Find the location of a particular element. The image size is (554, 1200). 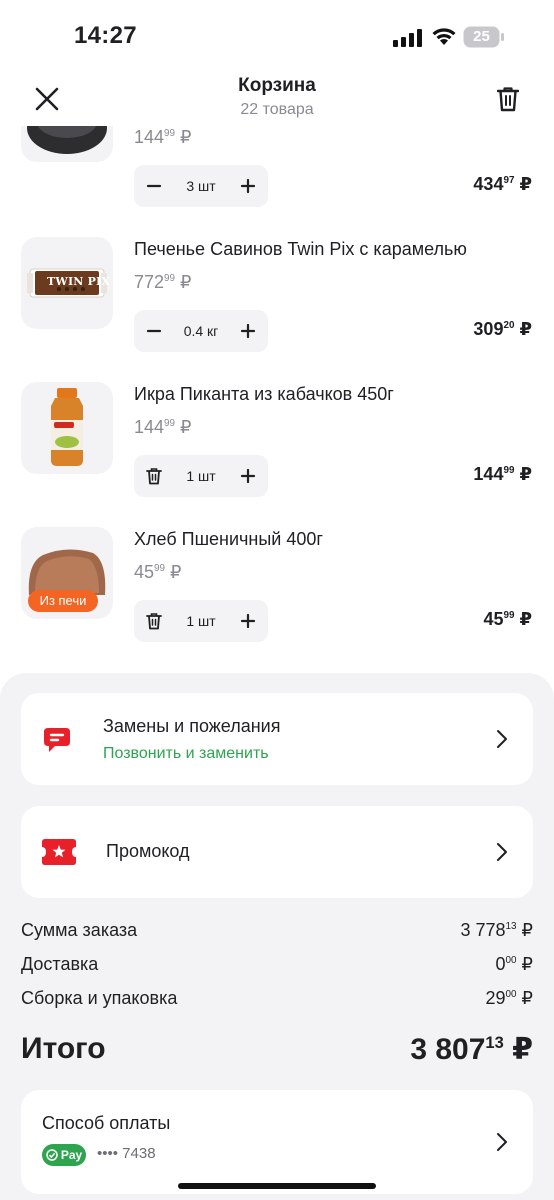

grand-total-row: Итого 3 80713 ₽ is located at coordinates (277, 1052).